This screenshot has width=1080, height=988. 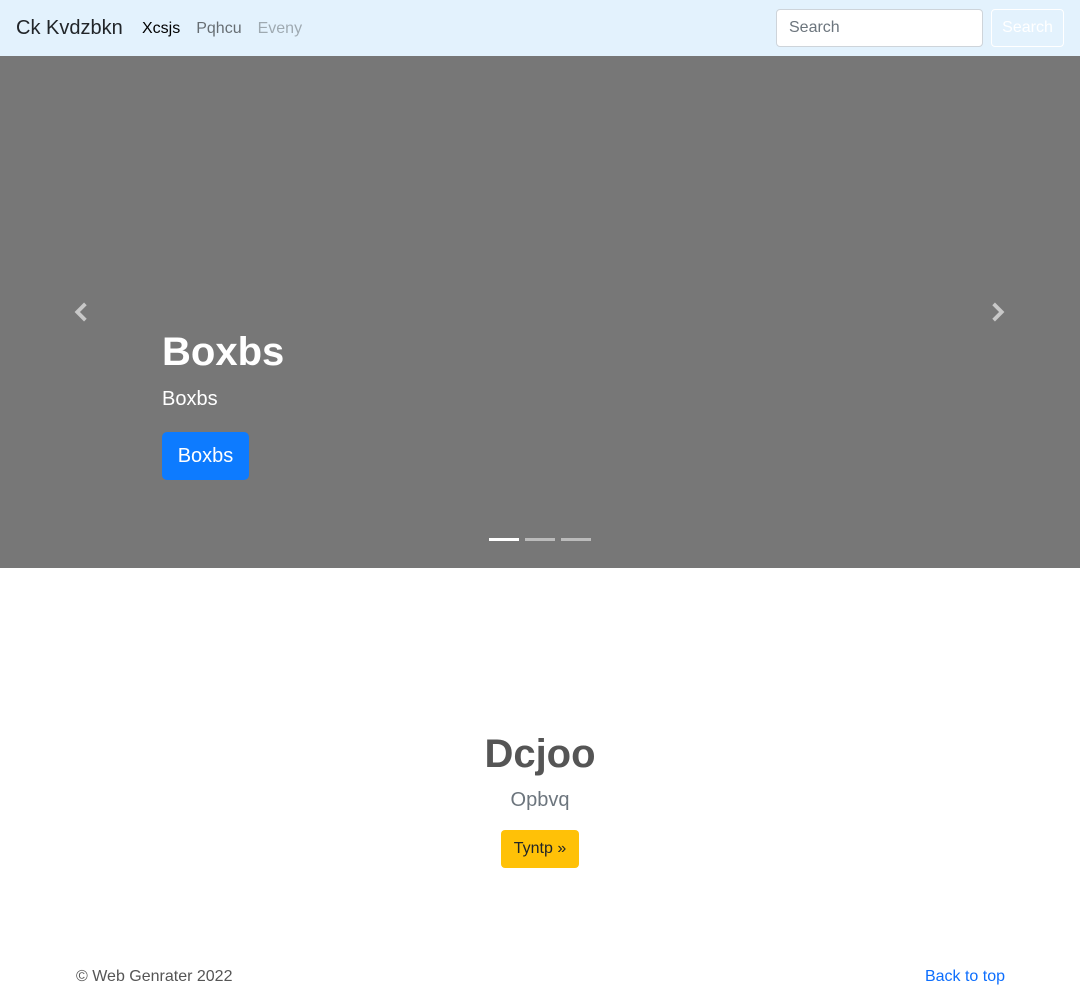 I want to click on hero-subtitle: Opbvq, so click(x=540, y=800).